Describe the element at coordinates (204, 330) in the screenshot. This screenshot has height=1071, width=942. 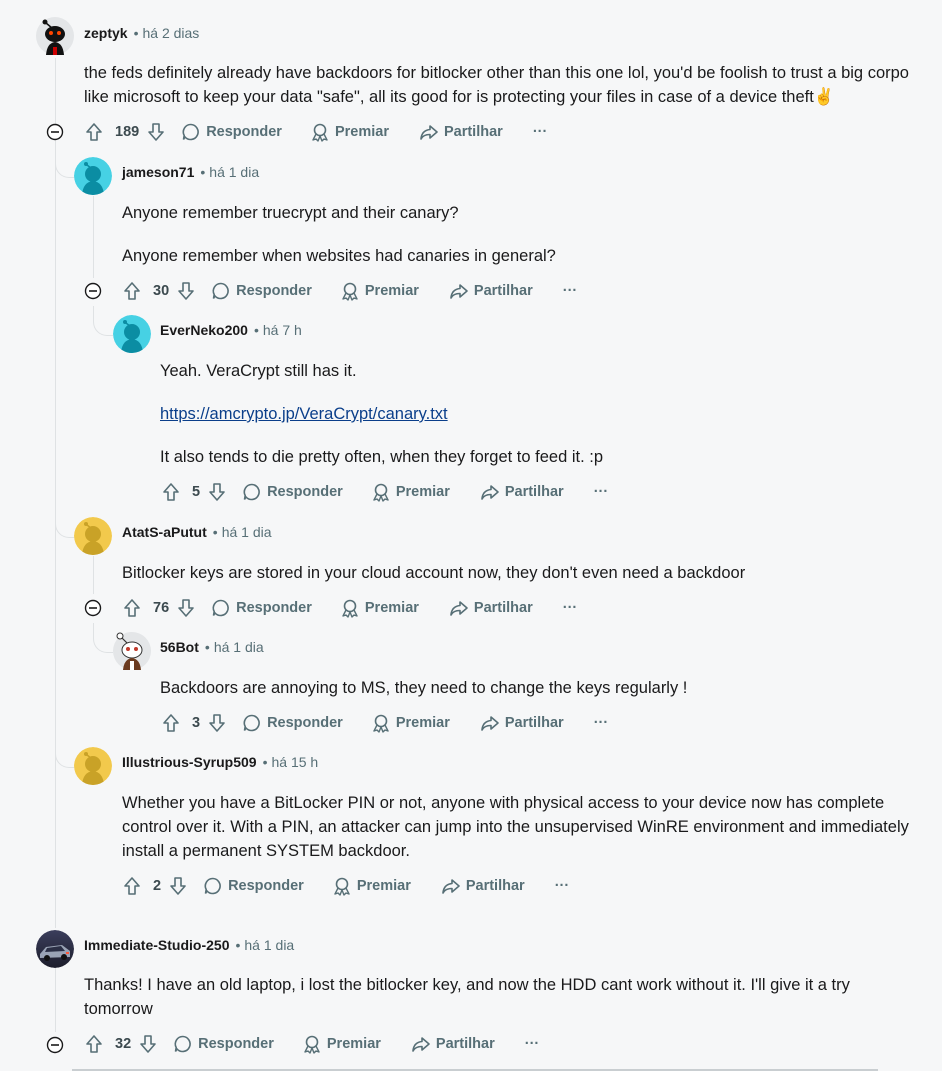
I see `username: EverNeko200` at that location.